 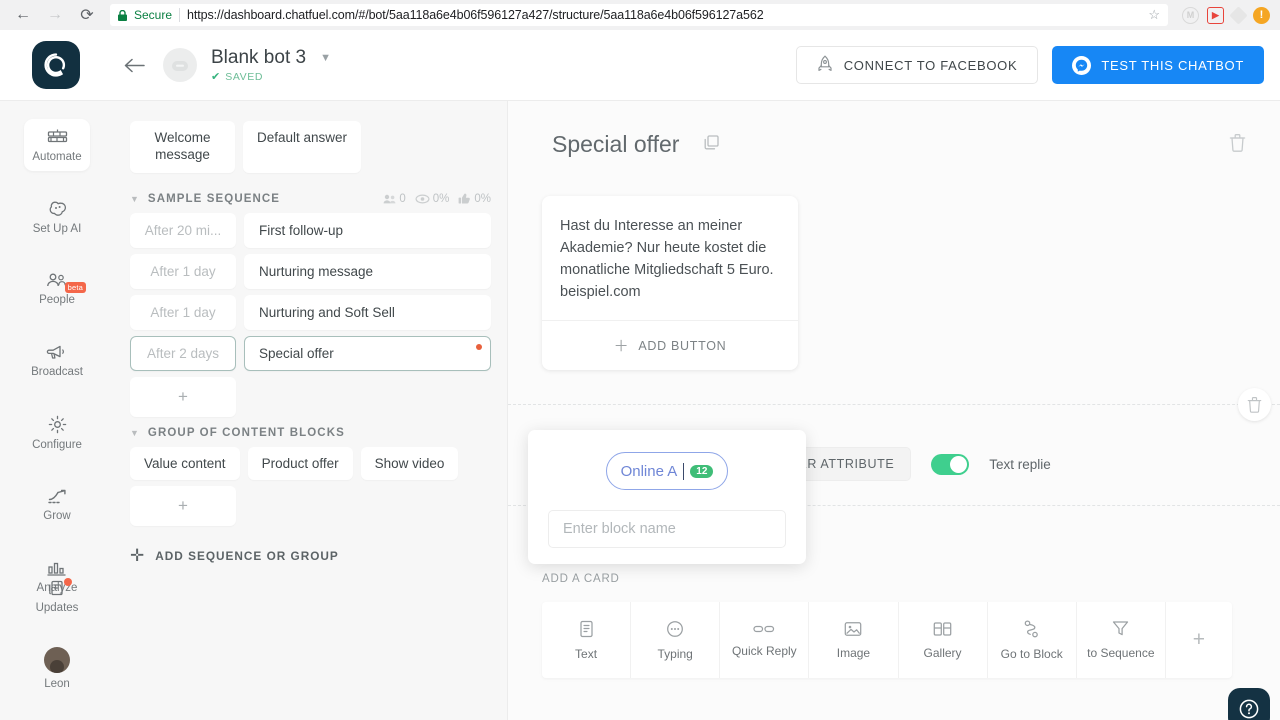 What do you see at coordinates (482, 198) in the screenshot?
I see `stat-clicked-value: 0%` at bounding box center [482, 198].